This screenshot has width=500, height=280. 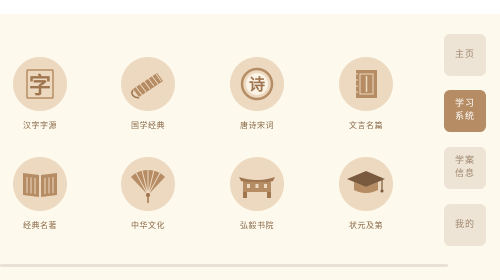 I want to click on academy-gate-icon, so click(x=257, y=184).